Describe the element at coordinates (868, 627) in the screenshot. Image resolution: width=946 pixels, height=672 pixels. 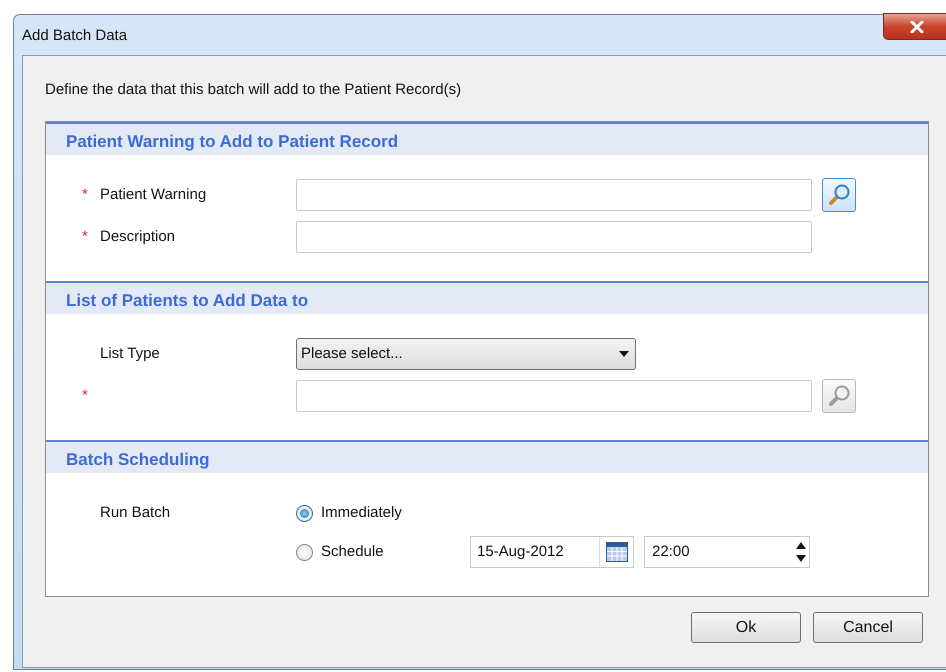
I see `dialog-button: Cancel` at that location.